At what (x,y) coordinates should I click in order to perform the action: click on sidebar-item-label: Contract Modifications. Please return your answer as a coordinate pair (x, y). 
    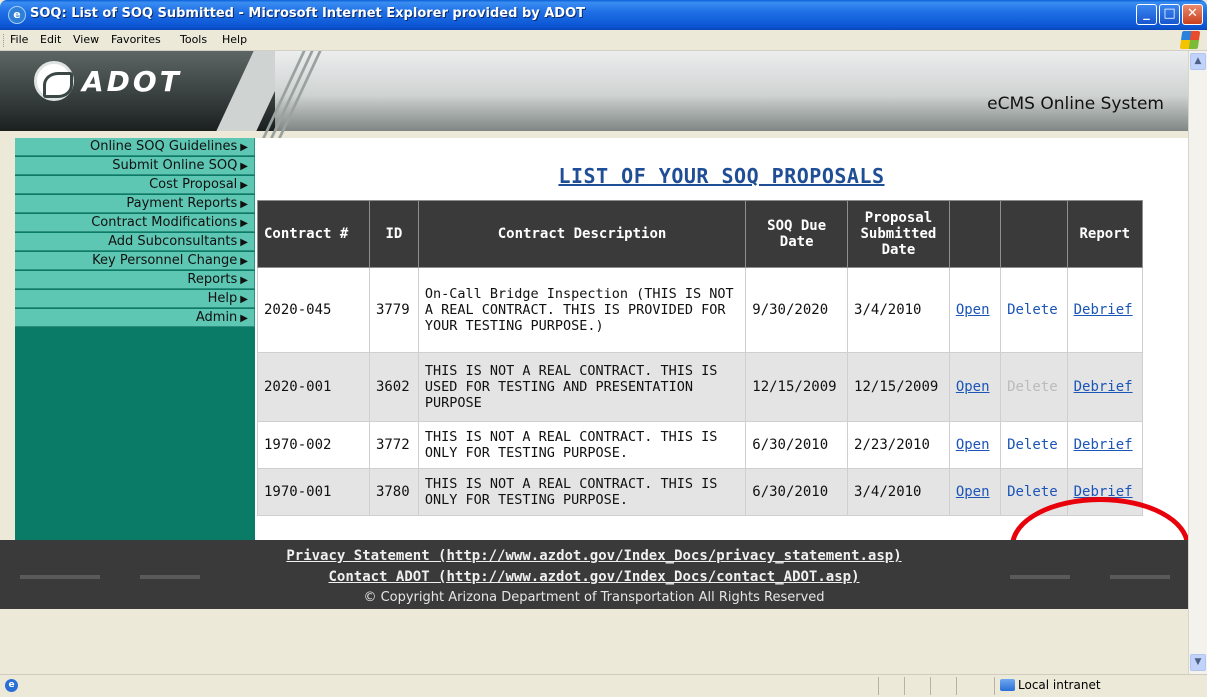
    Looking at the image, I should click on (164, 222).